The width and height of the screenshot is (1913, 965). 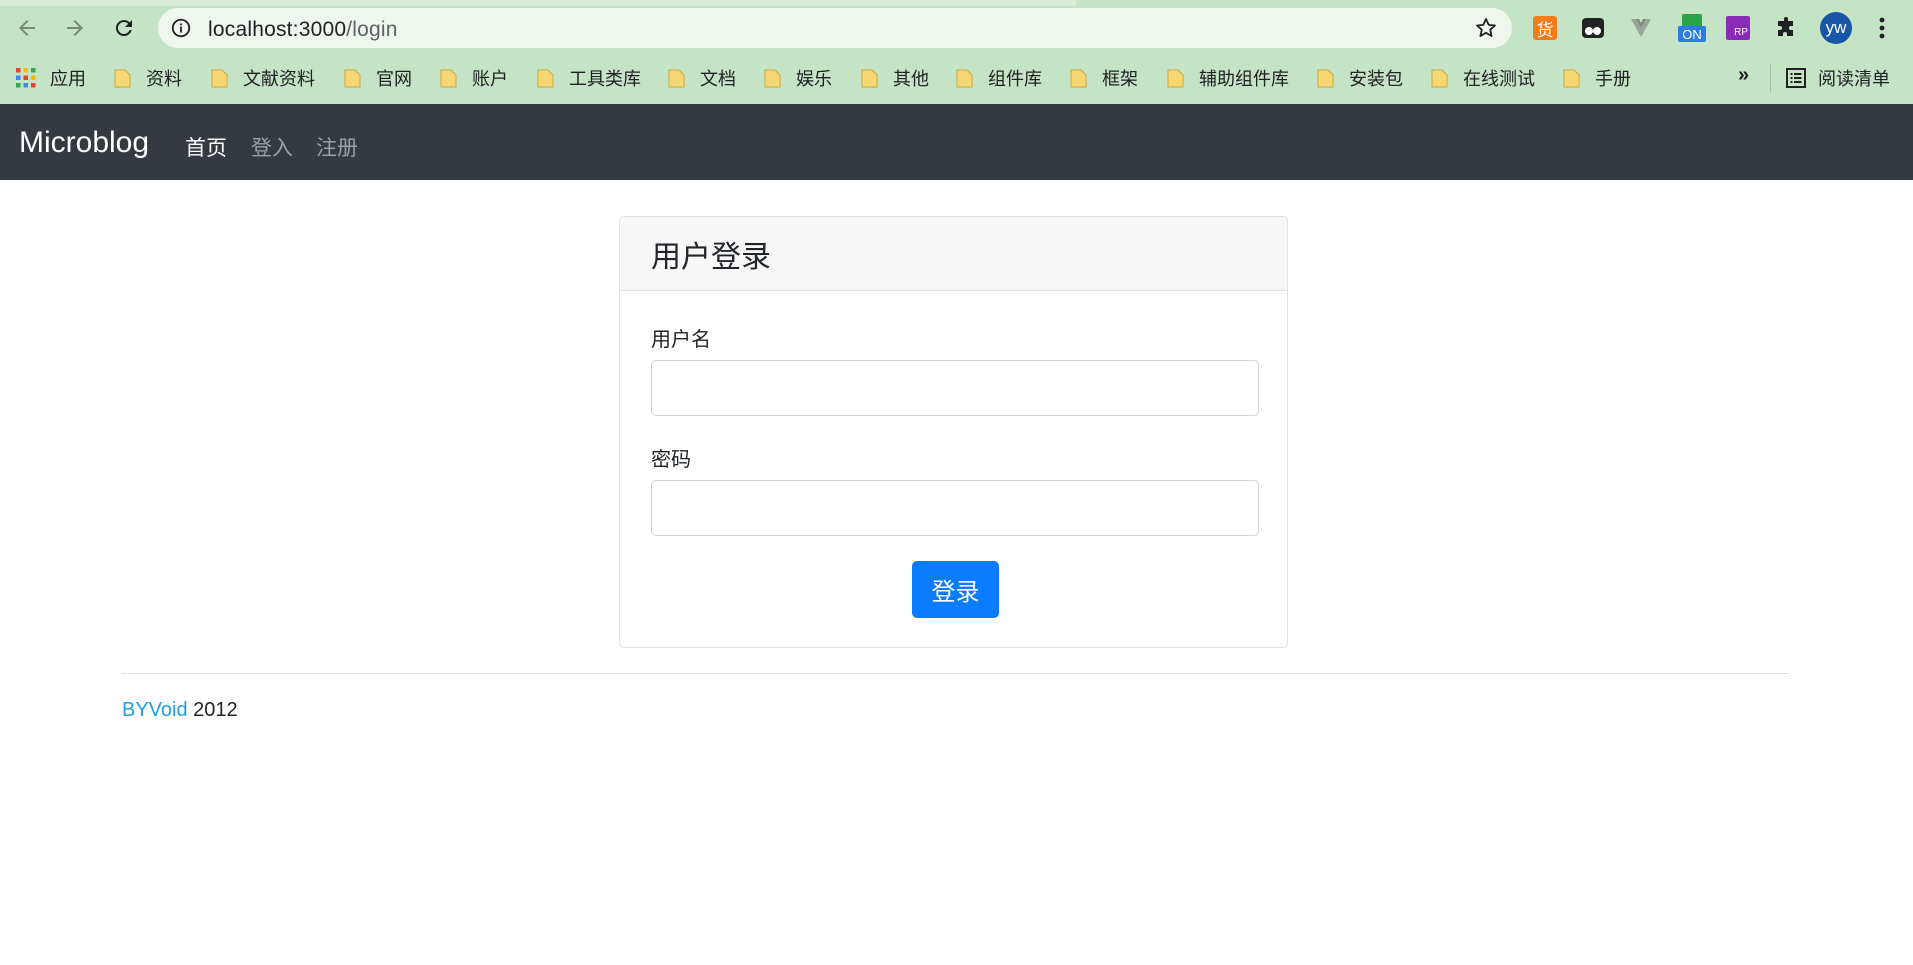 I want to click on huo-extension-label: 货, so click(x=1545, y=28).